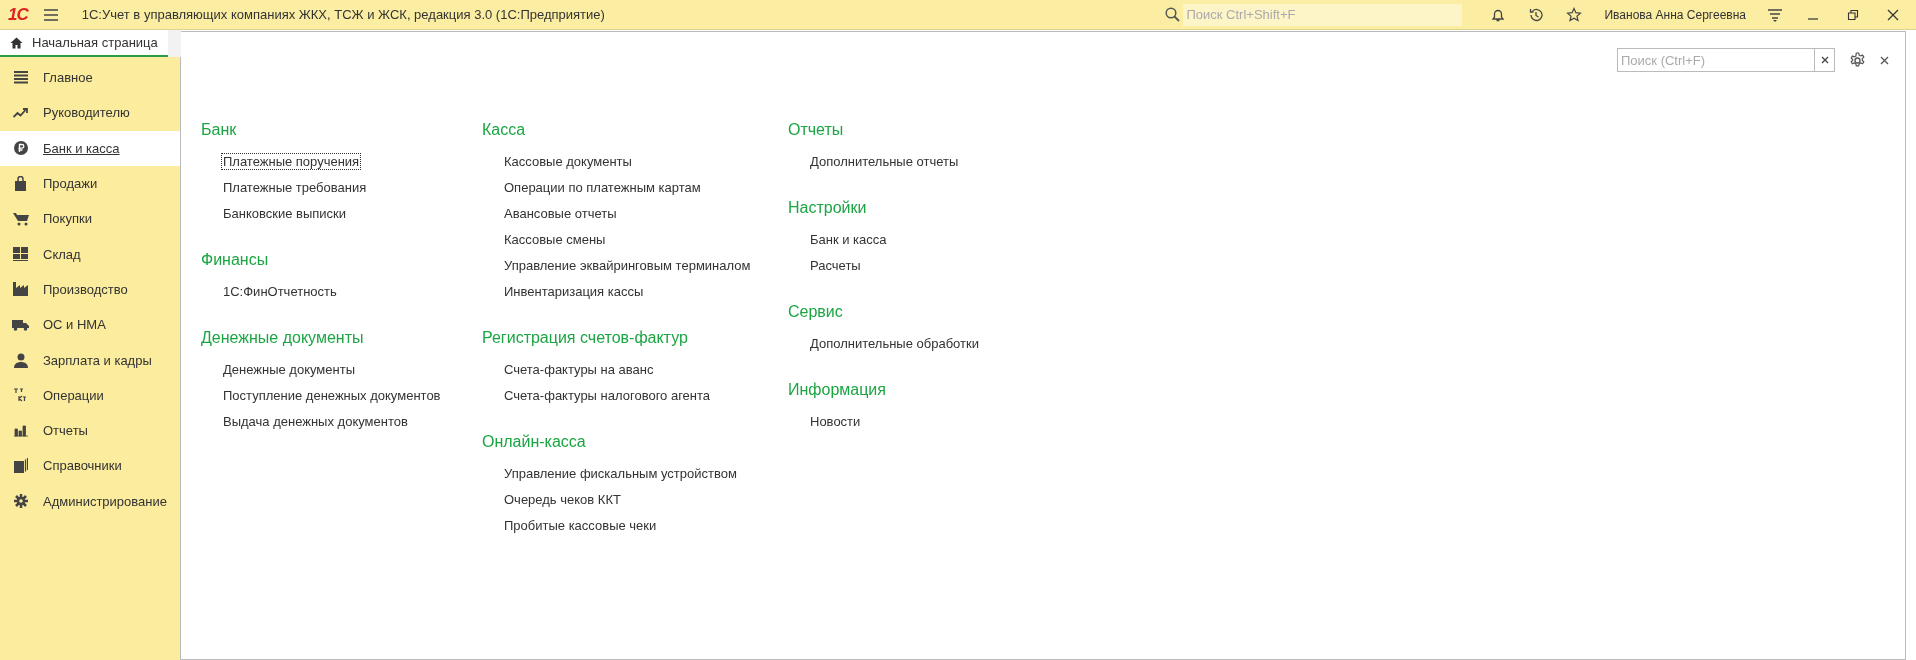 The height and width of the screenshot is (660, 1916). What do you see at coordinates (90, 360) in the screenshot?
I see `sidebar-item: Зарплата и кадры` at bounding box center [90, 360].